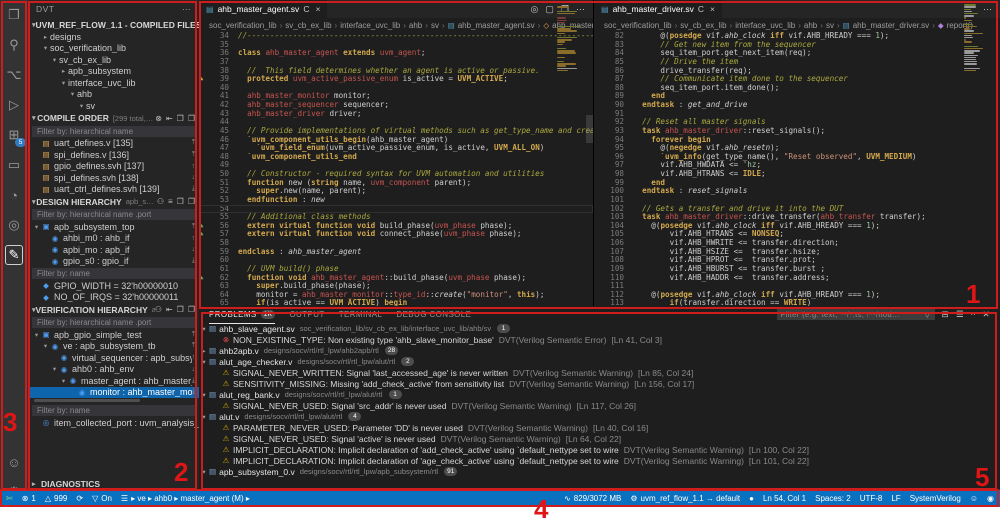  Describe the element at coordinates (169, 309) in the screenshot. I see `flatten-icon: ⇤` at that location.